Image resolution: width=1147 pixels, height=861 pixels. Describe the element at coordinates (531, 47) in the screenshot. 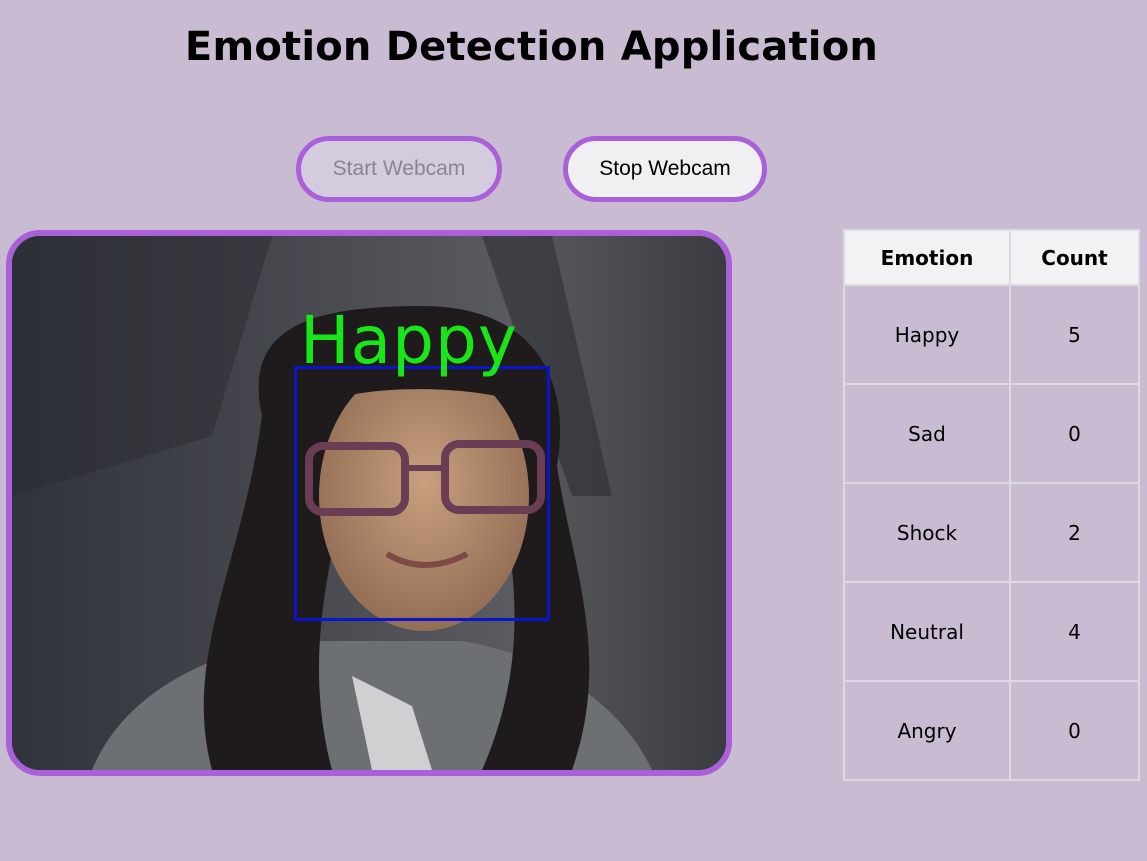

I see `page-title: Emotion Detection Application` at that location.